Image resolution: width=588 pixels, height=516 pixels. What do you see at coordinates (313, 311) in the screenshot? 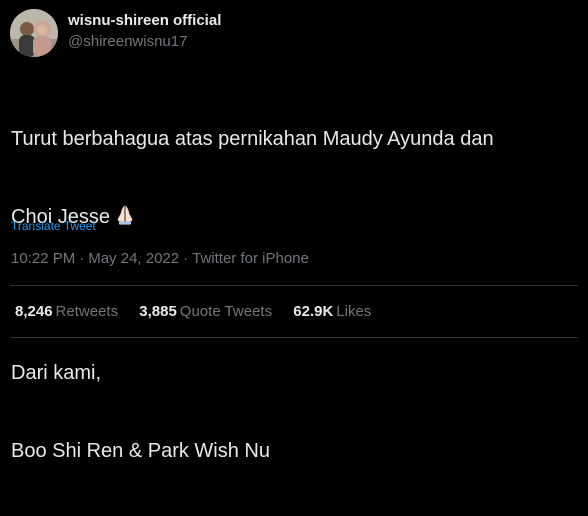
I see `likes-count: 62.9K` at bounding box center [313, 311].